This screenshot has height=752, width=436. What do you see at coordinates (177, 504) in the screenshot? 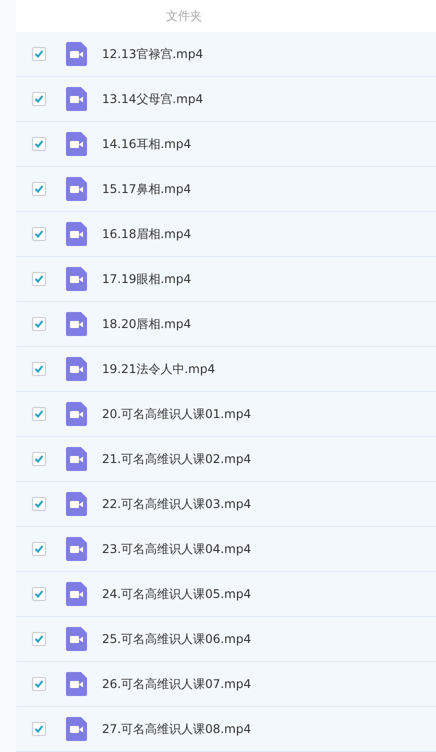
I see `file-name: 22.可名高维识人课03.mp4` at bounding box center [177, 504].